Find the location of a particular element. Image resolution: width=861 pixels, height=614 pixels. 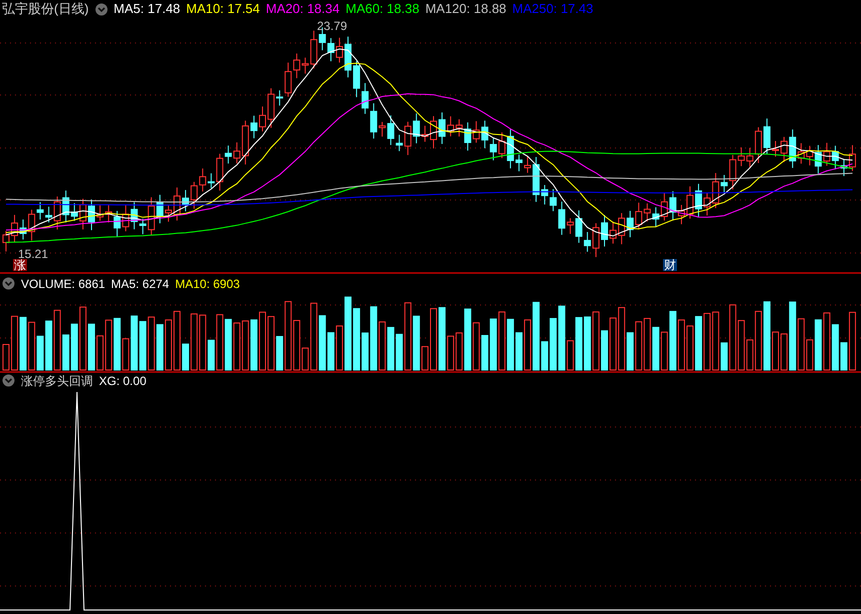

indicator-value: VOLUME: 6861 is located at coordinates (63, 284).